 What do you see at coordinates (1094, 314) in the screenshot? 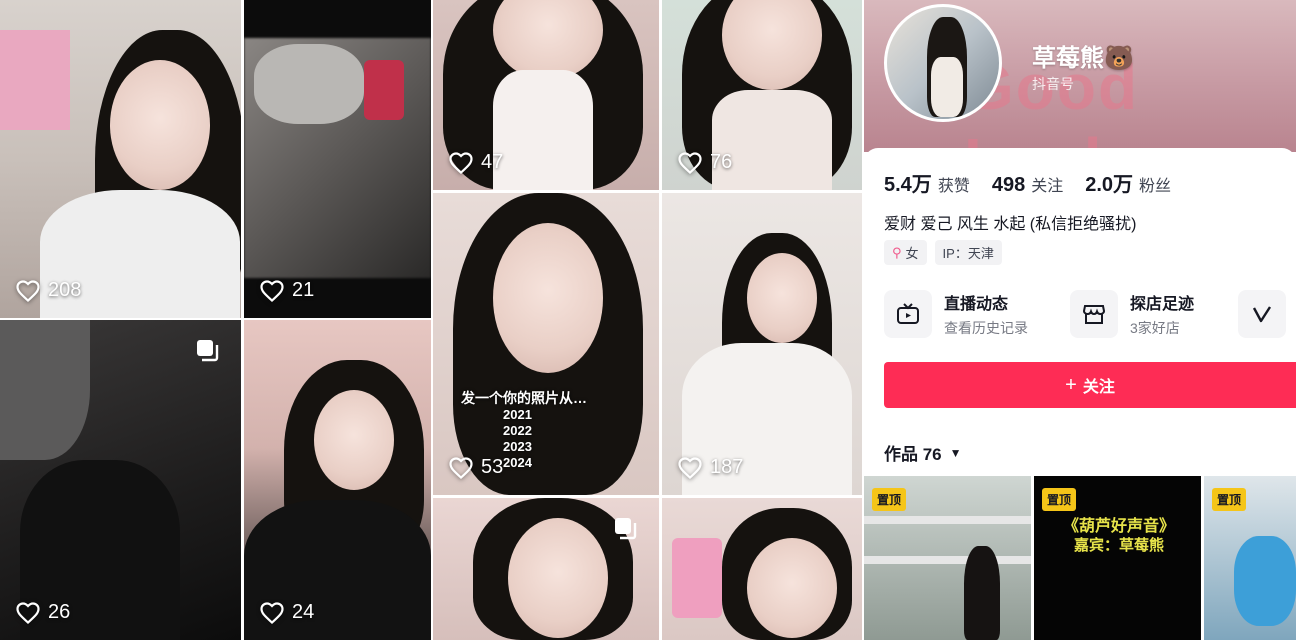
I see `store-icon` at bounding box center [1094, 314].